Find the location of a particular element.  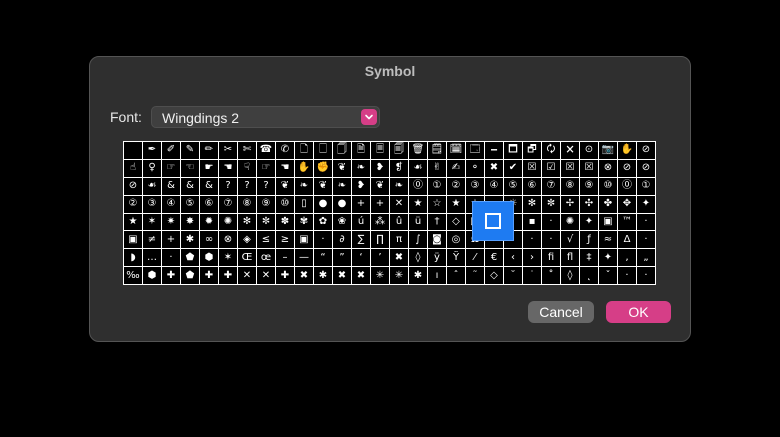

symbol-cell: ★ is located at coordinates (418, 204).